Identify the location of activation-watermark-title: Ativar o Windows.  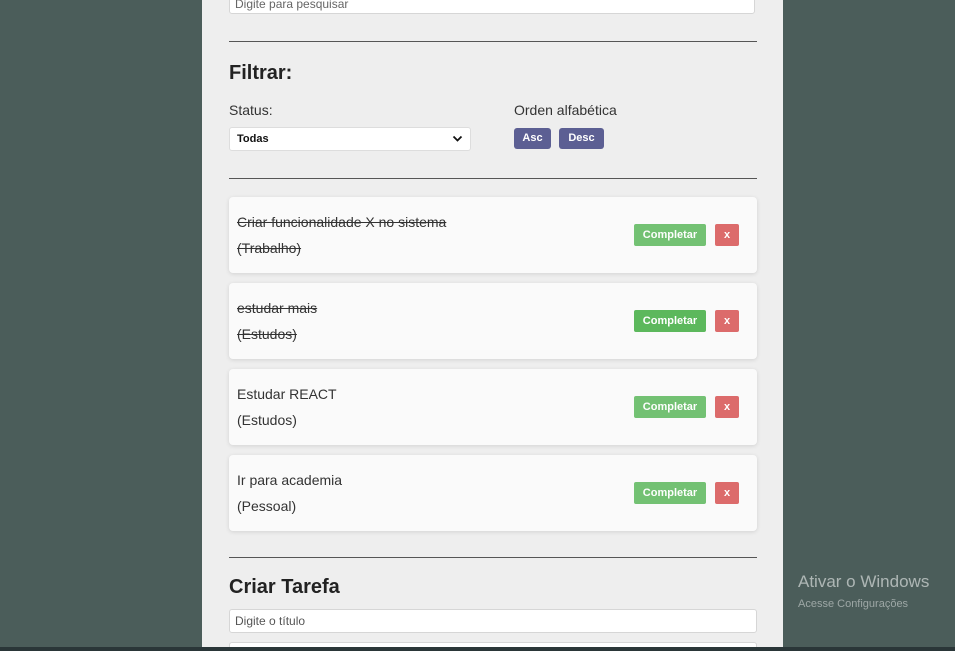
(864, 581).